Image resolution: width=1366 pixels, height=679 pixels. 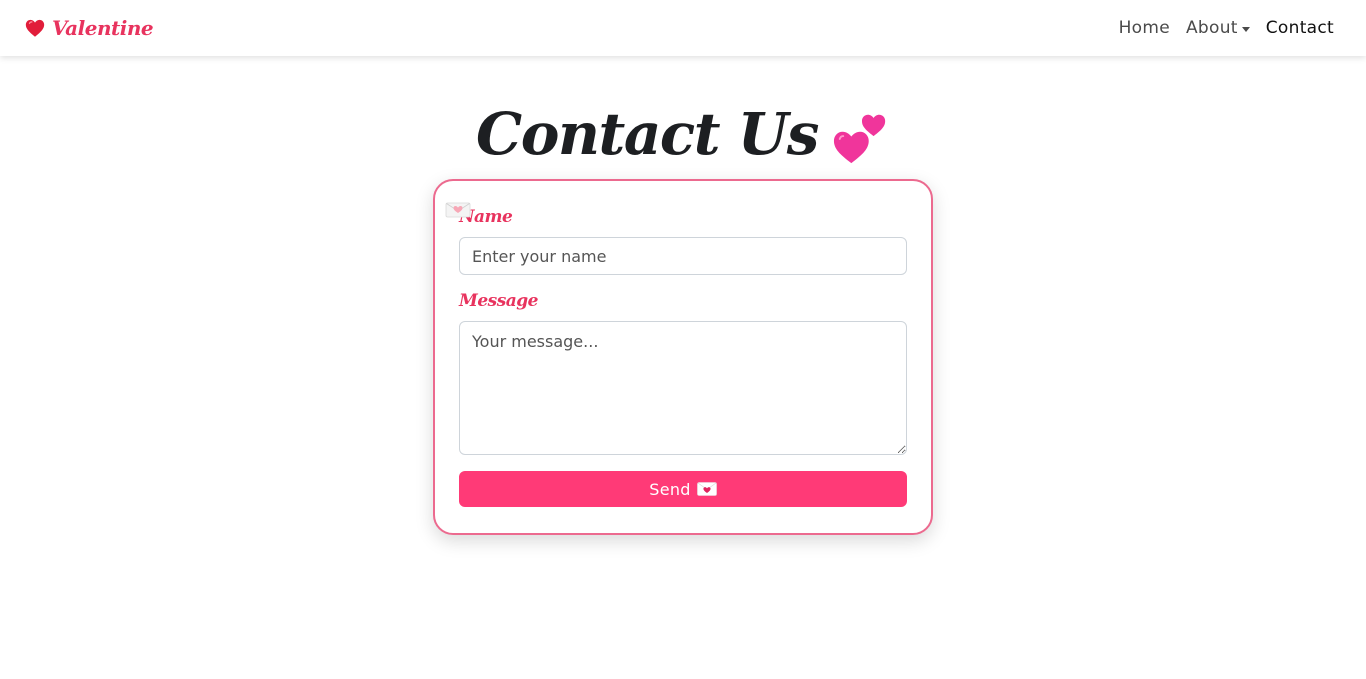 What do you see at coordinates (1144, 28) in the screenshot?
I see `nav-home-link: Home` at bounding box center [1144, 28].